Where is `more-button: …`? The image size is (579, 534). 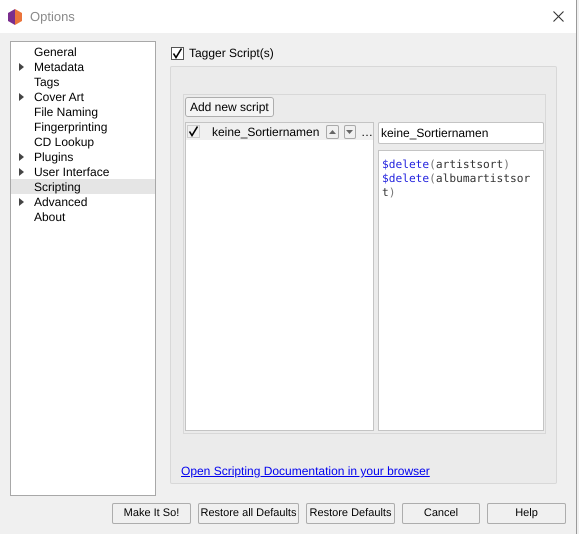 more-button: … is located at coordinates (367, 131).